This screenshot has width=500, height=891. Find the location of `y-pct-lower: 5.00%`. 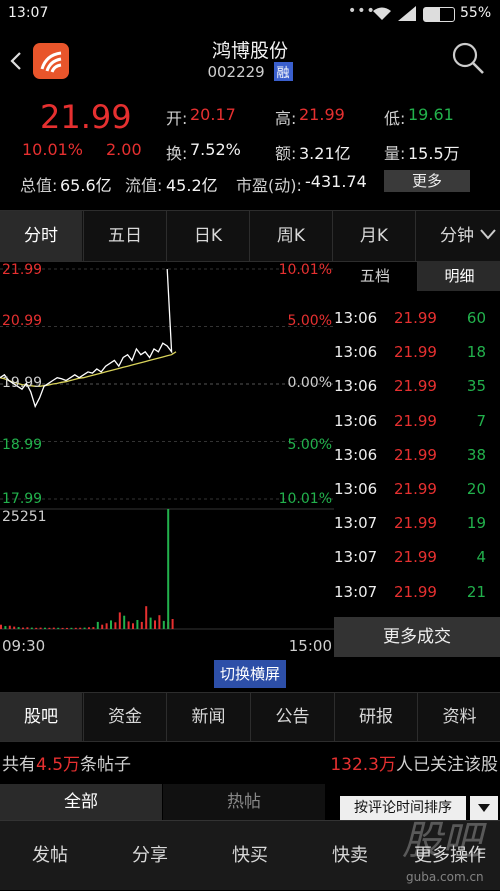

y-pct-lower: 5.00% is located at coordinates (309, 445).